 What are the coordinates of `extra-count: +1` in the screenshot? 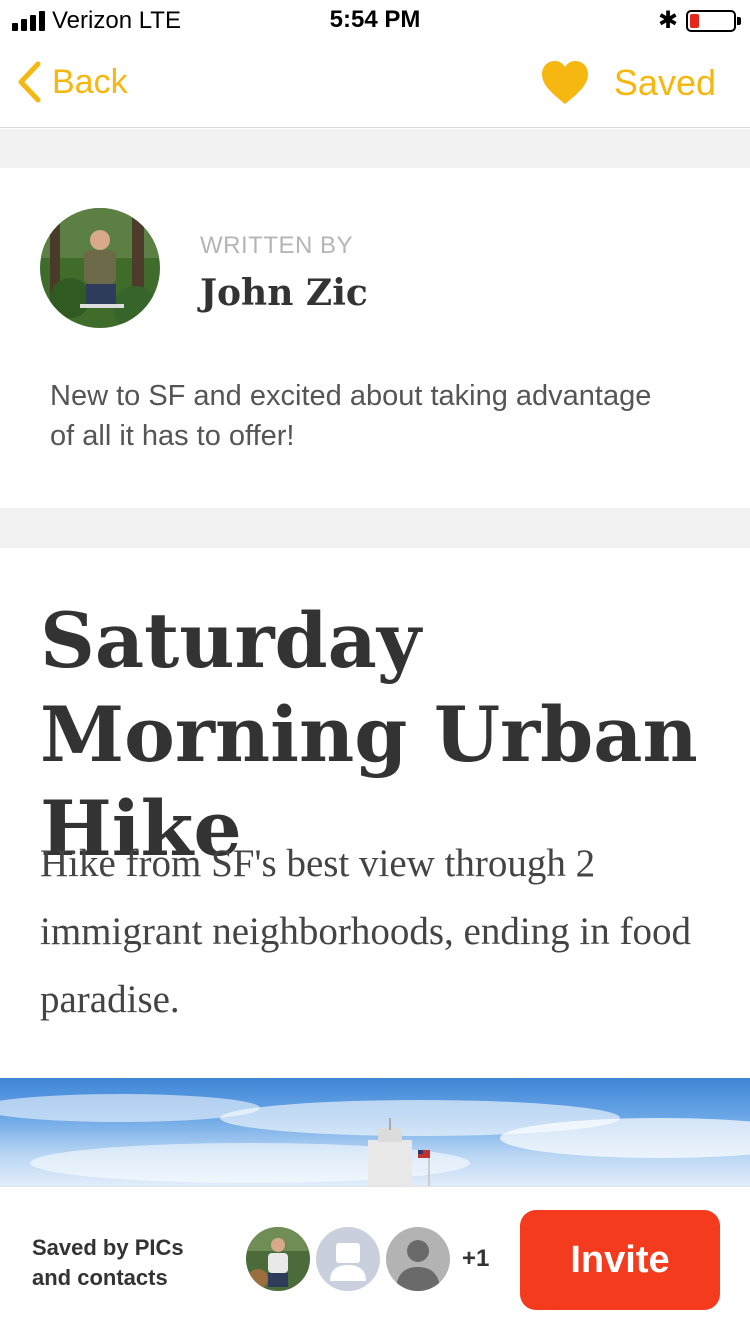 It's located at (476, 1258).